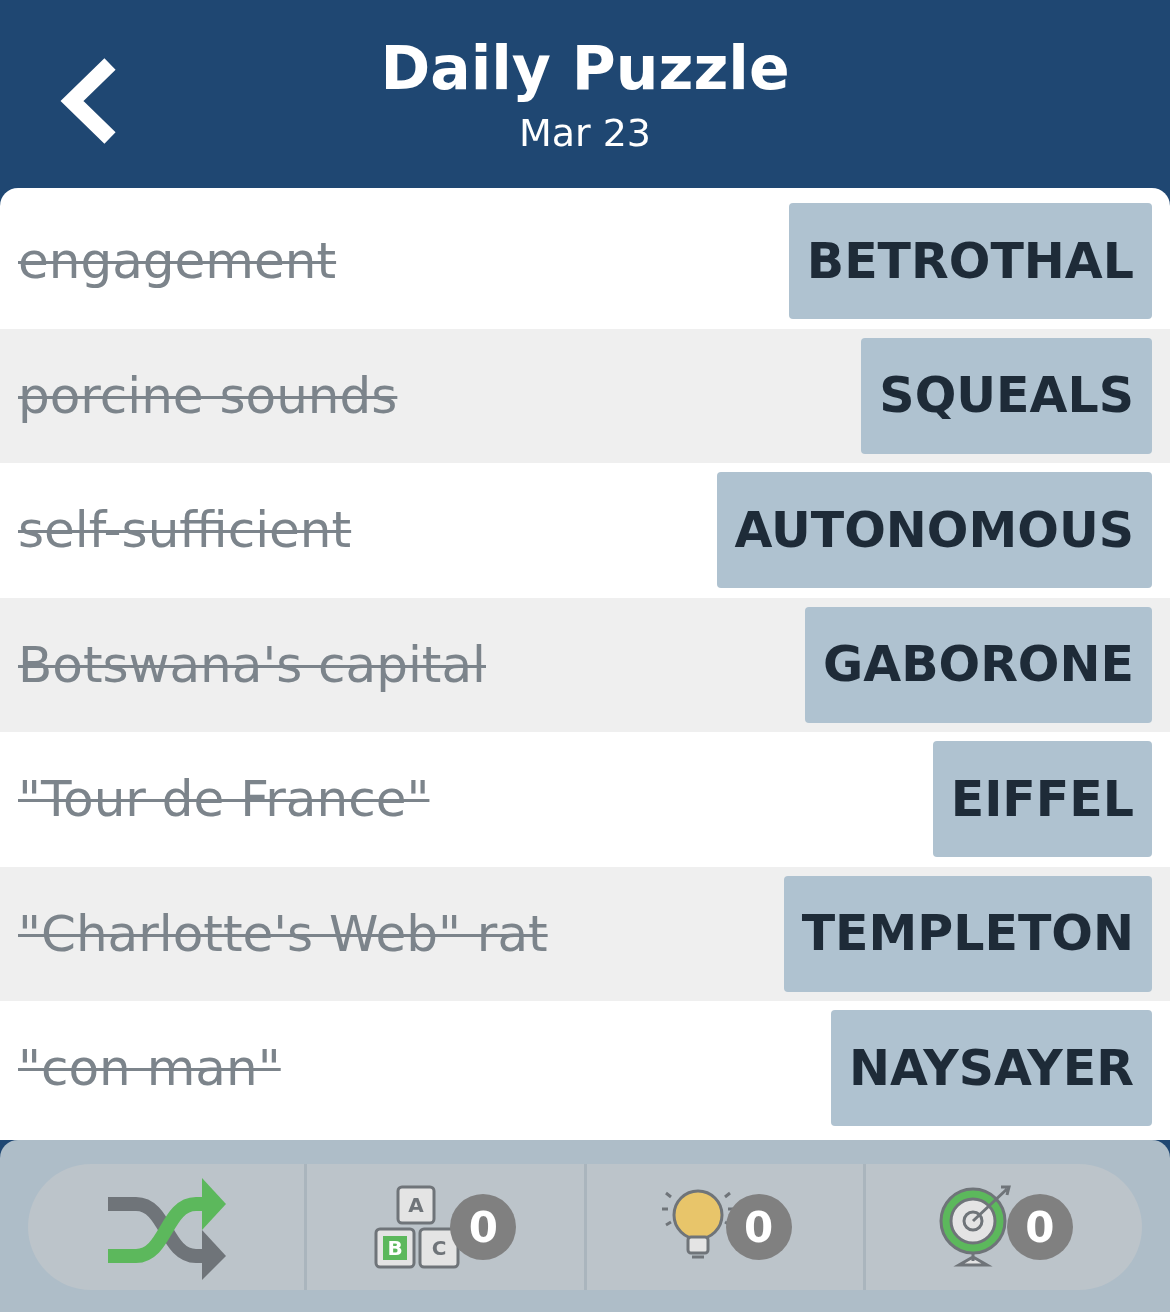  I want to click on target-button: 0, so click(1002, 1227).